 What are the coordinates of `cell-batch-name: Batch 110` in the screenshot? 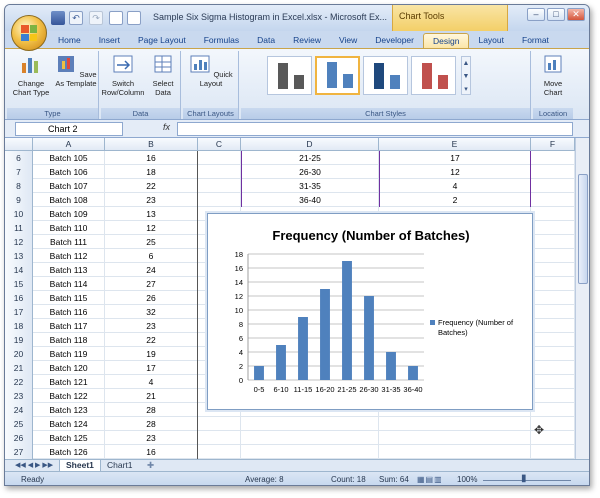 It's located at (69, 228).